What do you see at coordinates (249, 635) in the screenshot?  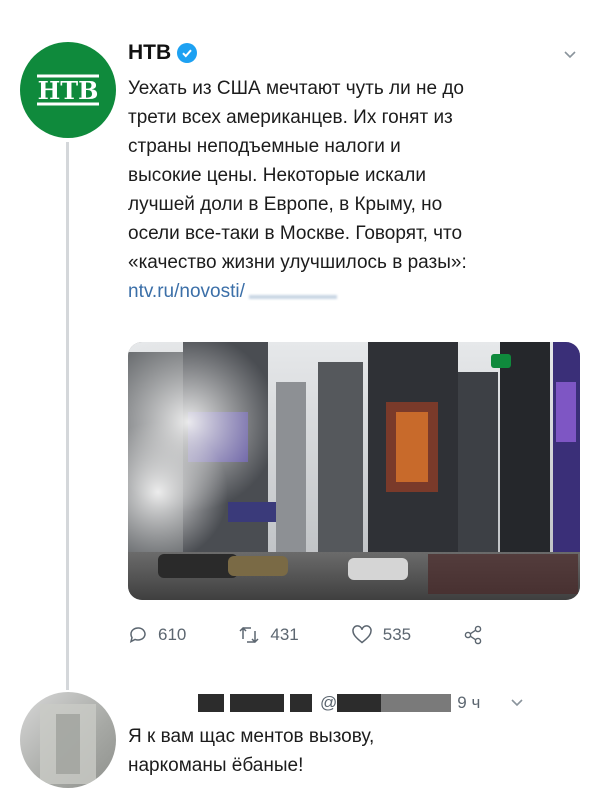 I see `retweet-icon` at bounding box center [249, 635].